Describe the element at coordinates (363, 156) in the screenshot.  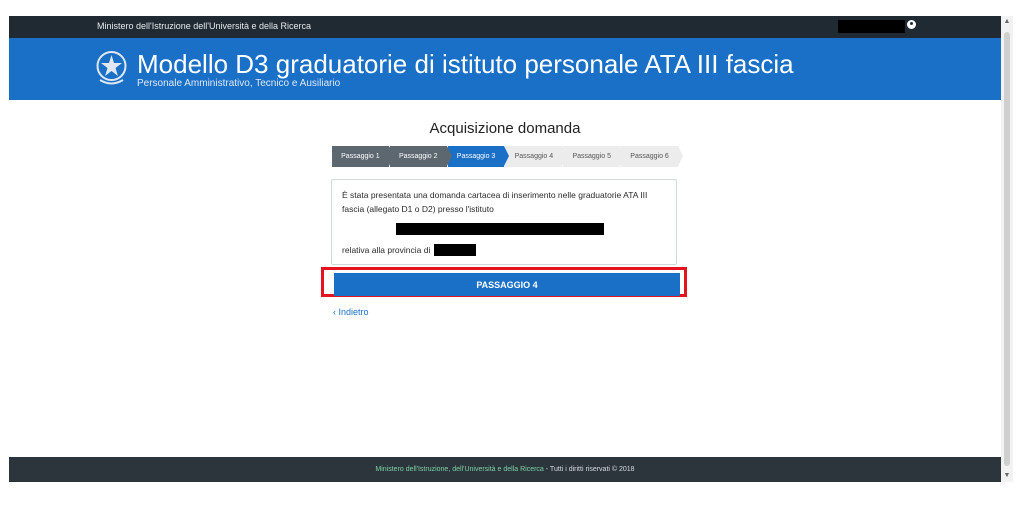
I see `step-1: Passaggio 1` at that location.